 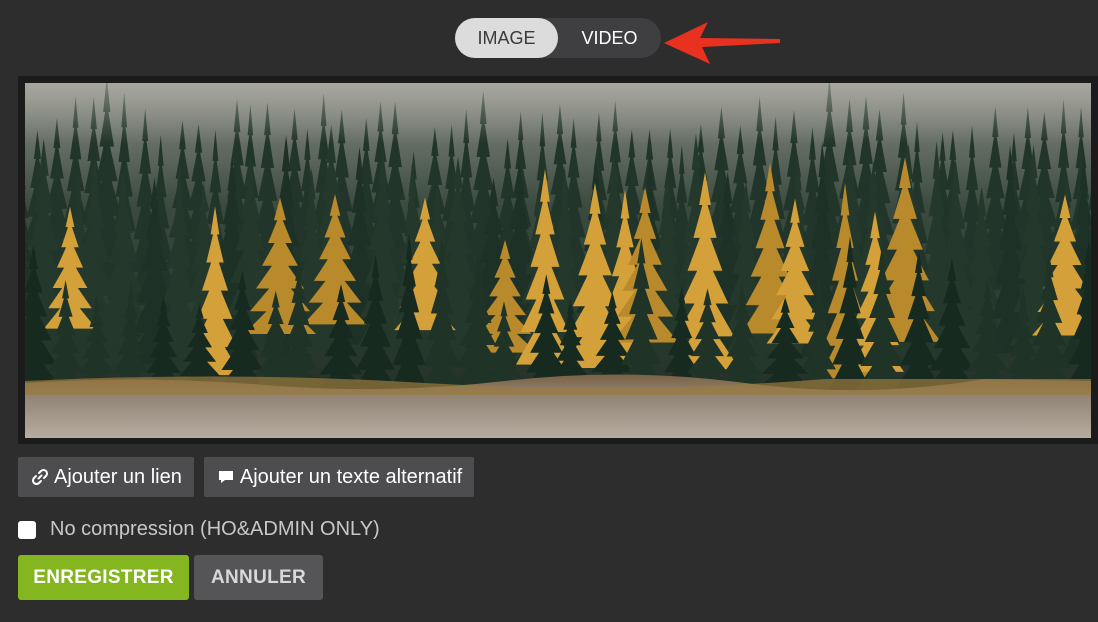 I want to click on media-type-toggle: IMAGE VIDEO, so click(x=558, y=38).